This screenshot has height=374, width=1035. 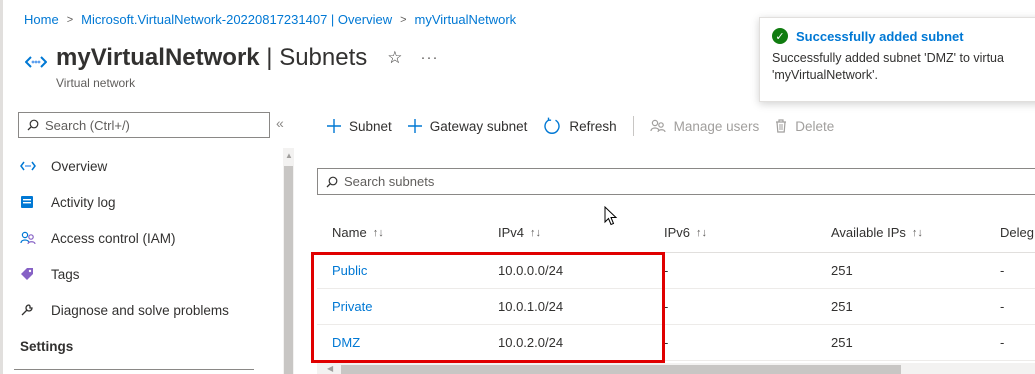 I want to click on scroll-up-icon: ▲, so click(x=289, y=155).